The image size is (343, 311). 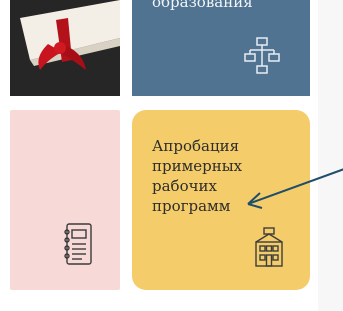 What do you see at coordinates (269, 247) in the screenshot?
I see `building-icon` at bounding box center [269, 247].